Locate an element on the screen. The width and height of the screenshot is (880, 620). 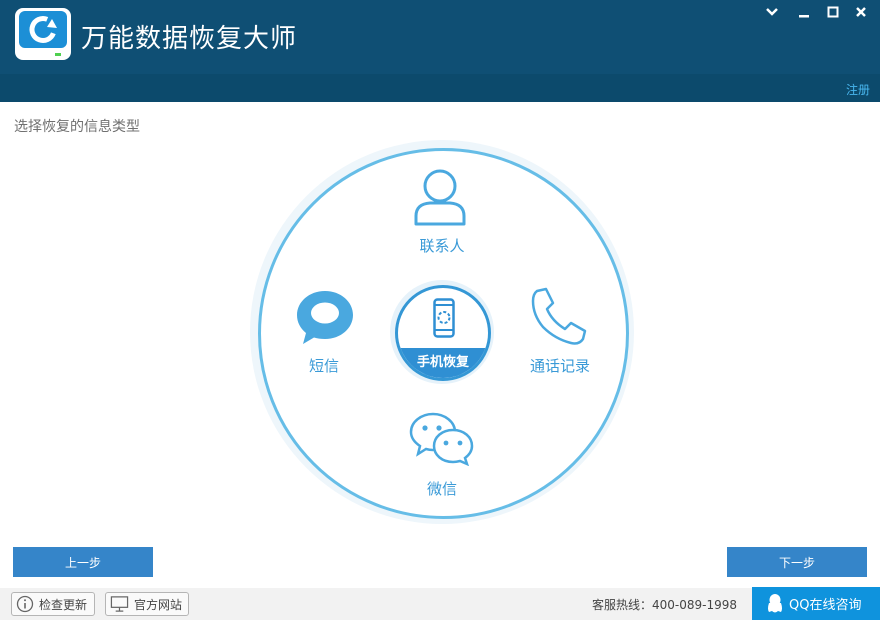
app-title: 万能数据恢复大师 is located at coordinates (189, 39).